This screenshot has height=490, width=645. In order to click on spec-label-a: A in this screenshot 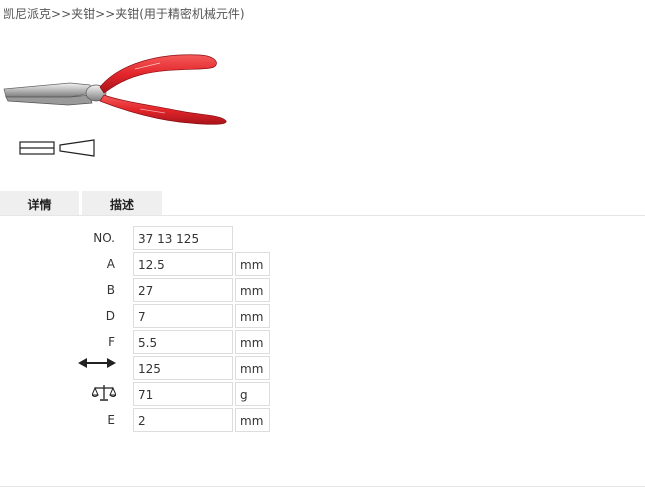, I will do `click(110, 264)`.